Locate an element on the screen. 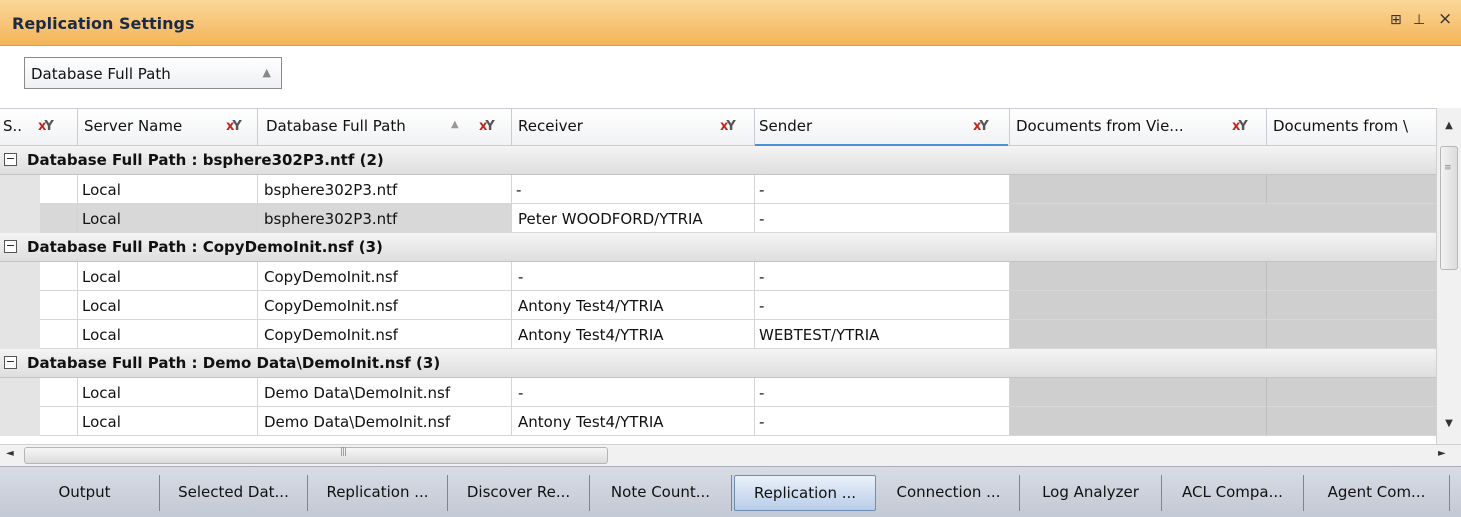 This screenshot has width=1461, height=517. column-header-sender: Sender xY is located at coordinates (882, 127).